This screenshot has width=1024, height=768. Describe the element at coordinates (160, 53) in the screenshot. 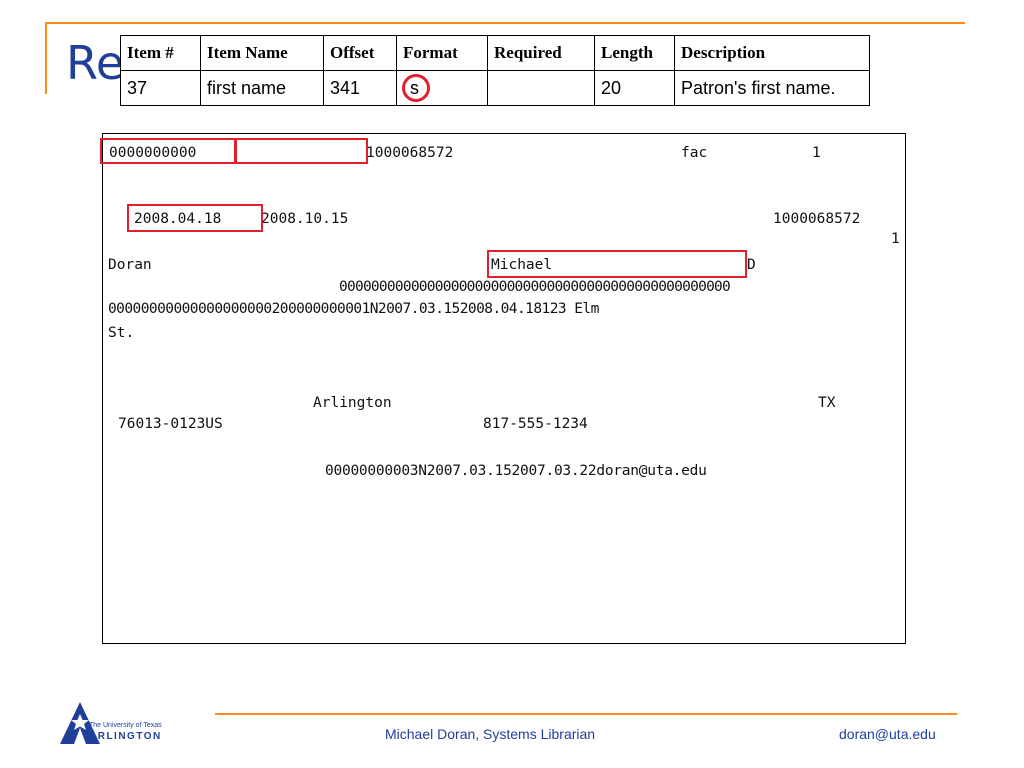

I see `header-item-number: Item #` at that location.